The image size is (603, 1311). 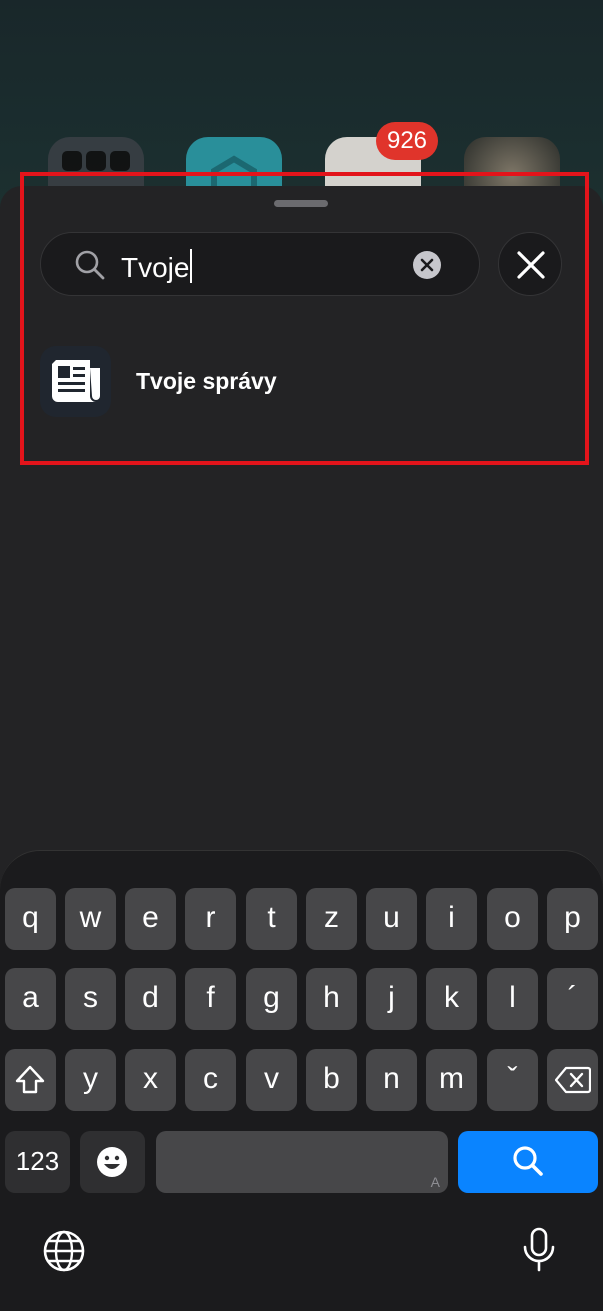 What do you see at coordinates (75, 381) in the screenshot?
I see `newspaper-icon` at bounding box center [75, 381].